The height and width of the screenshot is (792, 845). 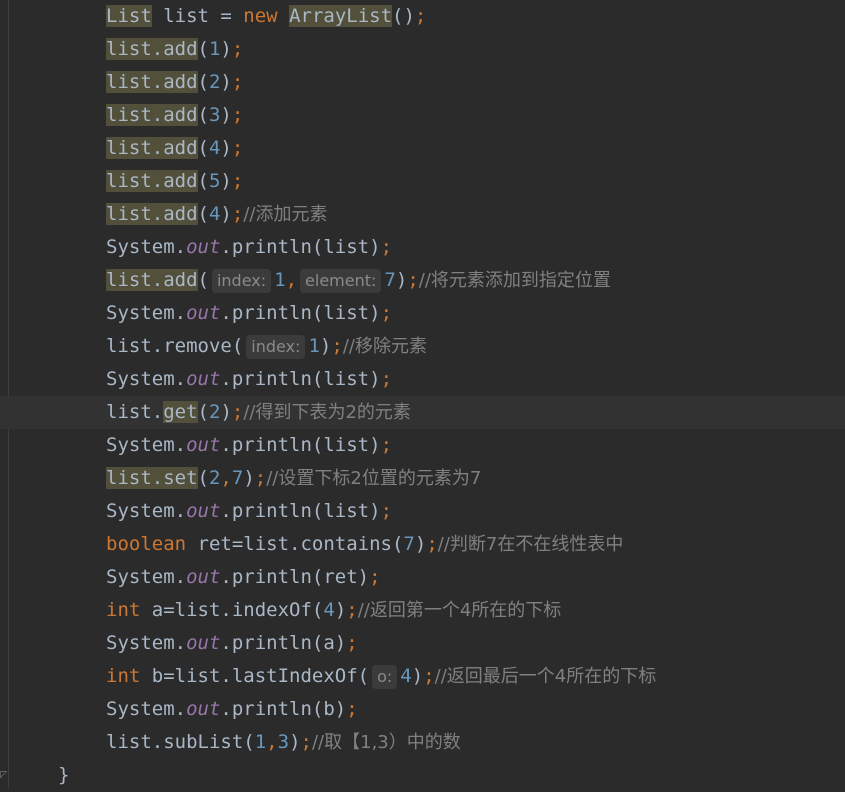 What do you see at coordinates (214, 412) in the screenshot?
I see `code-token: 2` at bounding box center [214, 412].